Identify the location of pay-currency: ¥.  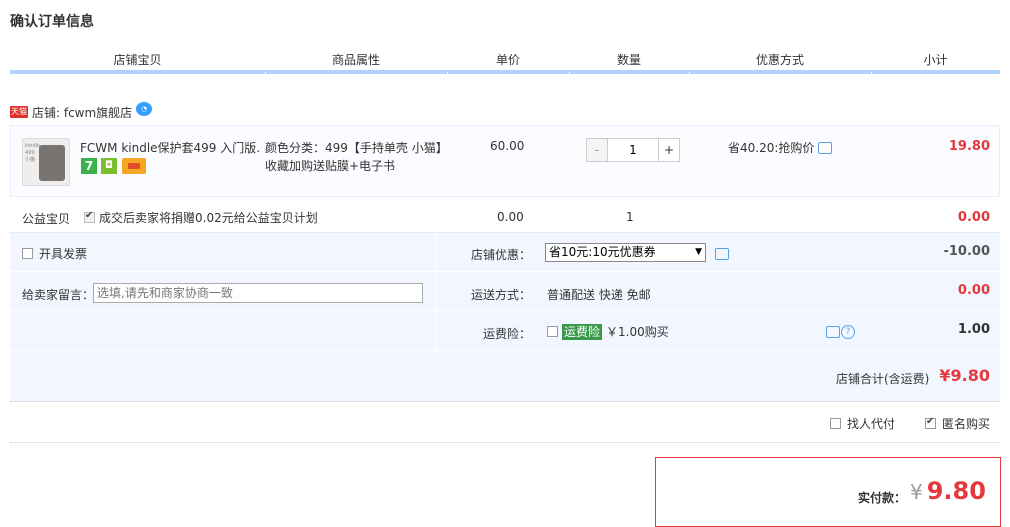
(916, 492).